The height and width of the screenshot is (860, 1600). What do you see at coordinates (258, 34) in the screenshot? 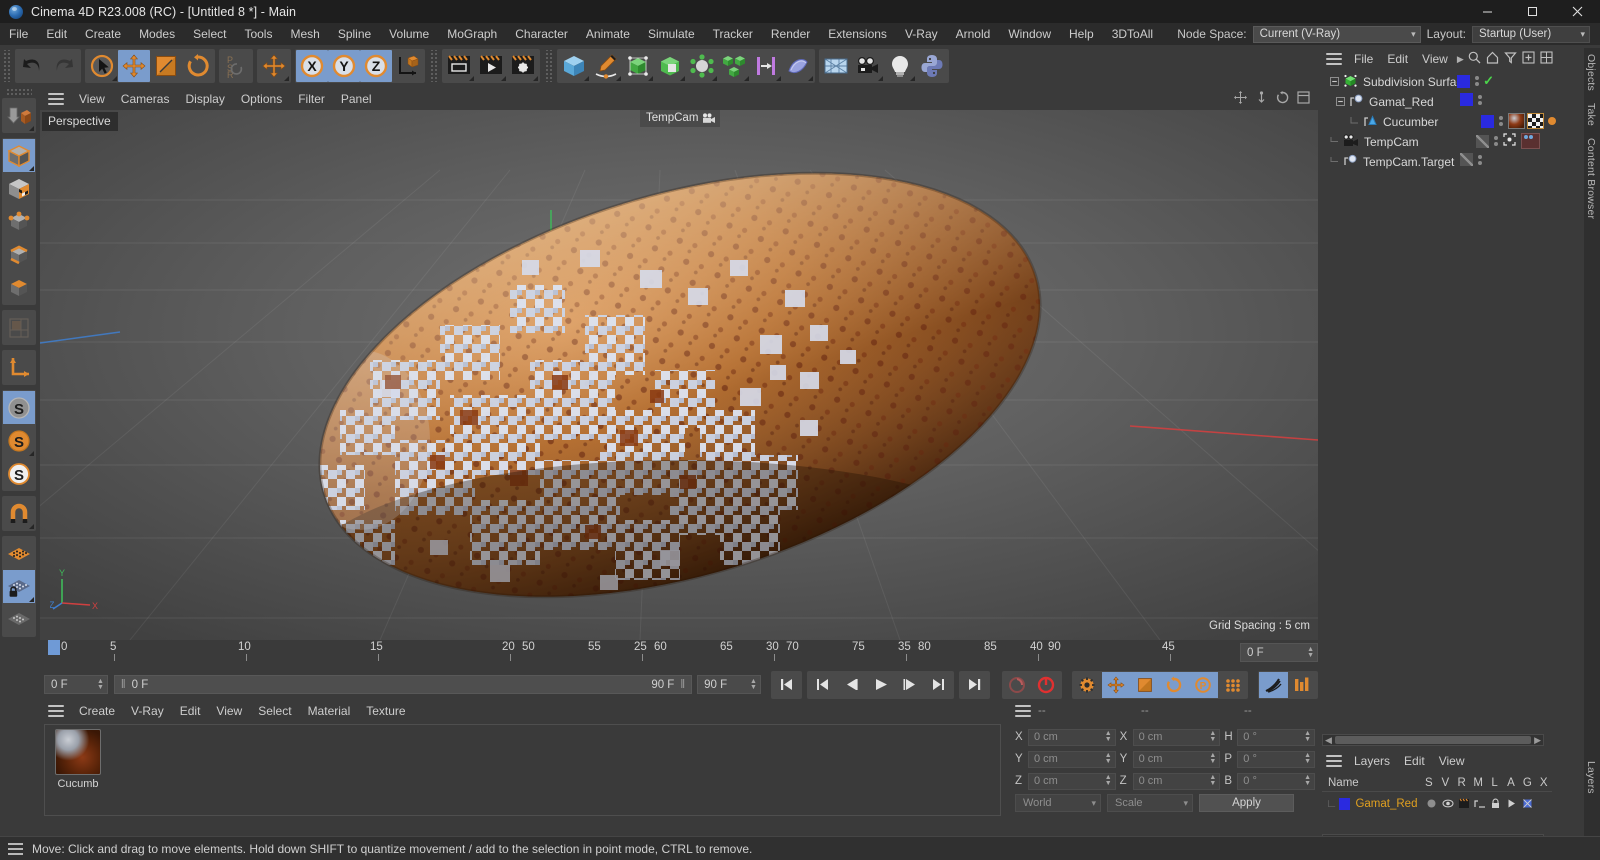
I see `menu-tools: Tools` at bounding box center [258, 34].